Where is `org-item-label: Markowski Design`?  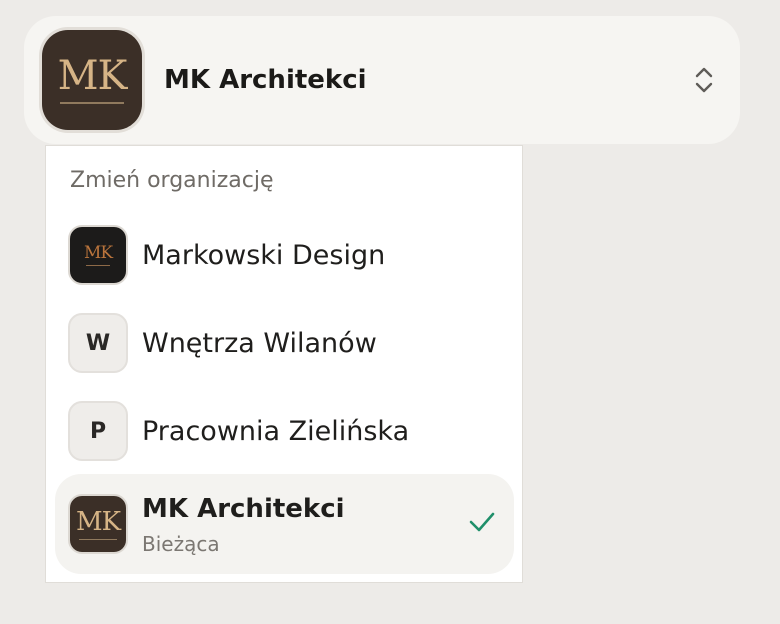 org-item-label: Markowski Design is located at coordinates (264, 255).